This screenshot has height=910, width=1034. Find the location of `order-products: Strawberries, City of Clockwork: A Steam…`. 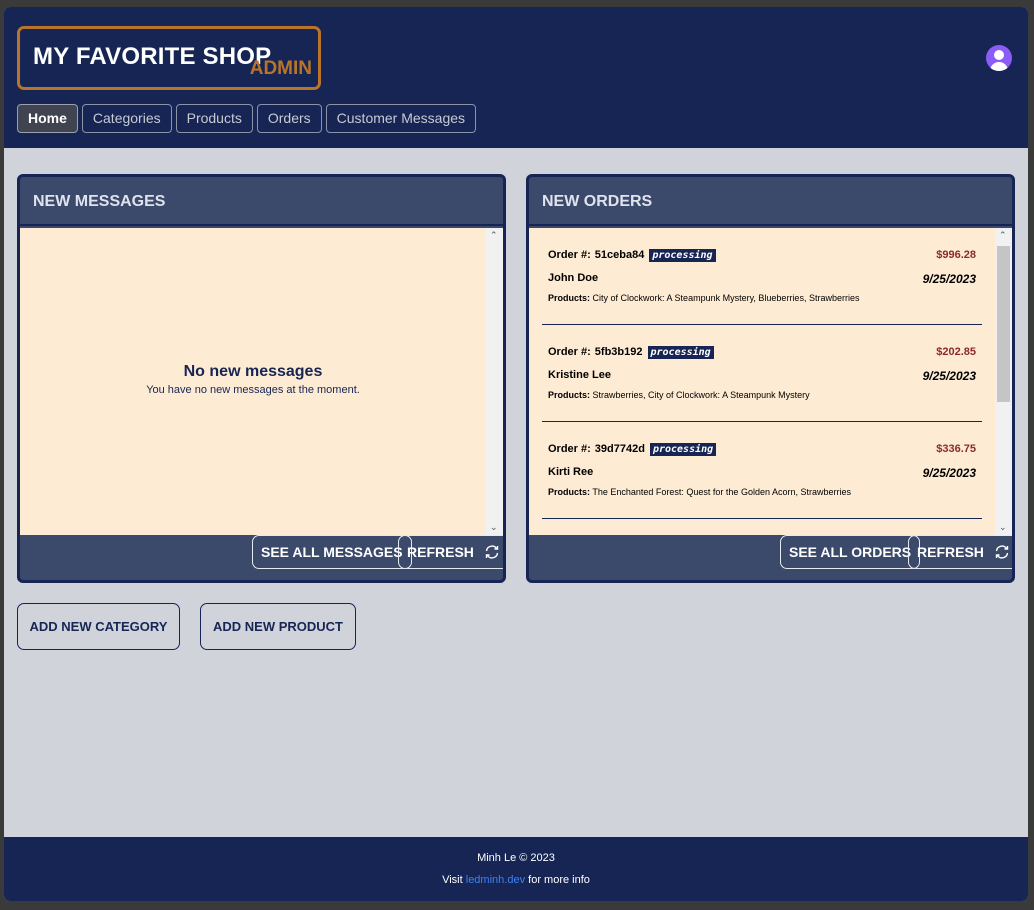

order-products: Strawberries, City of Clockwork: A Steam… is located at coordinates (701, 395).